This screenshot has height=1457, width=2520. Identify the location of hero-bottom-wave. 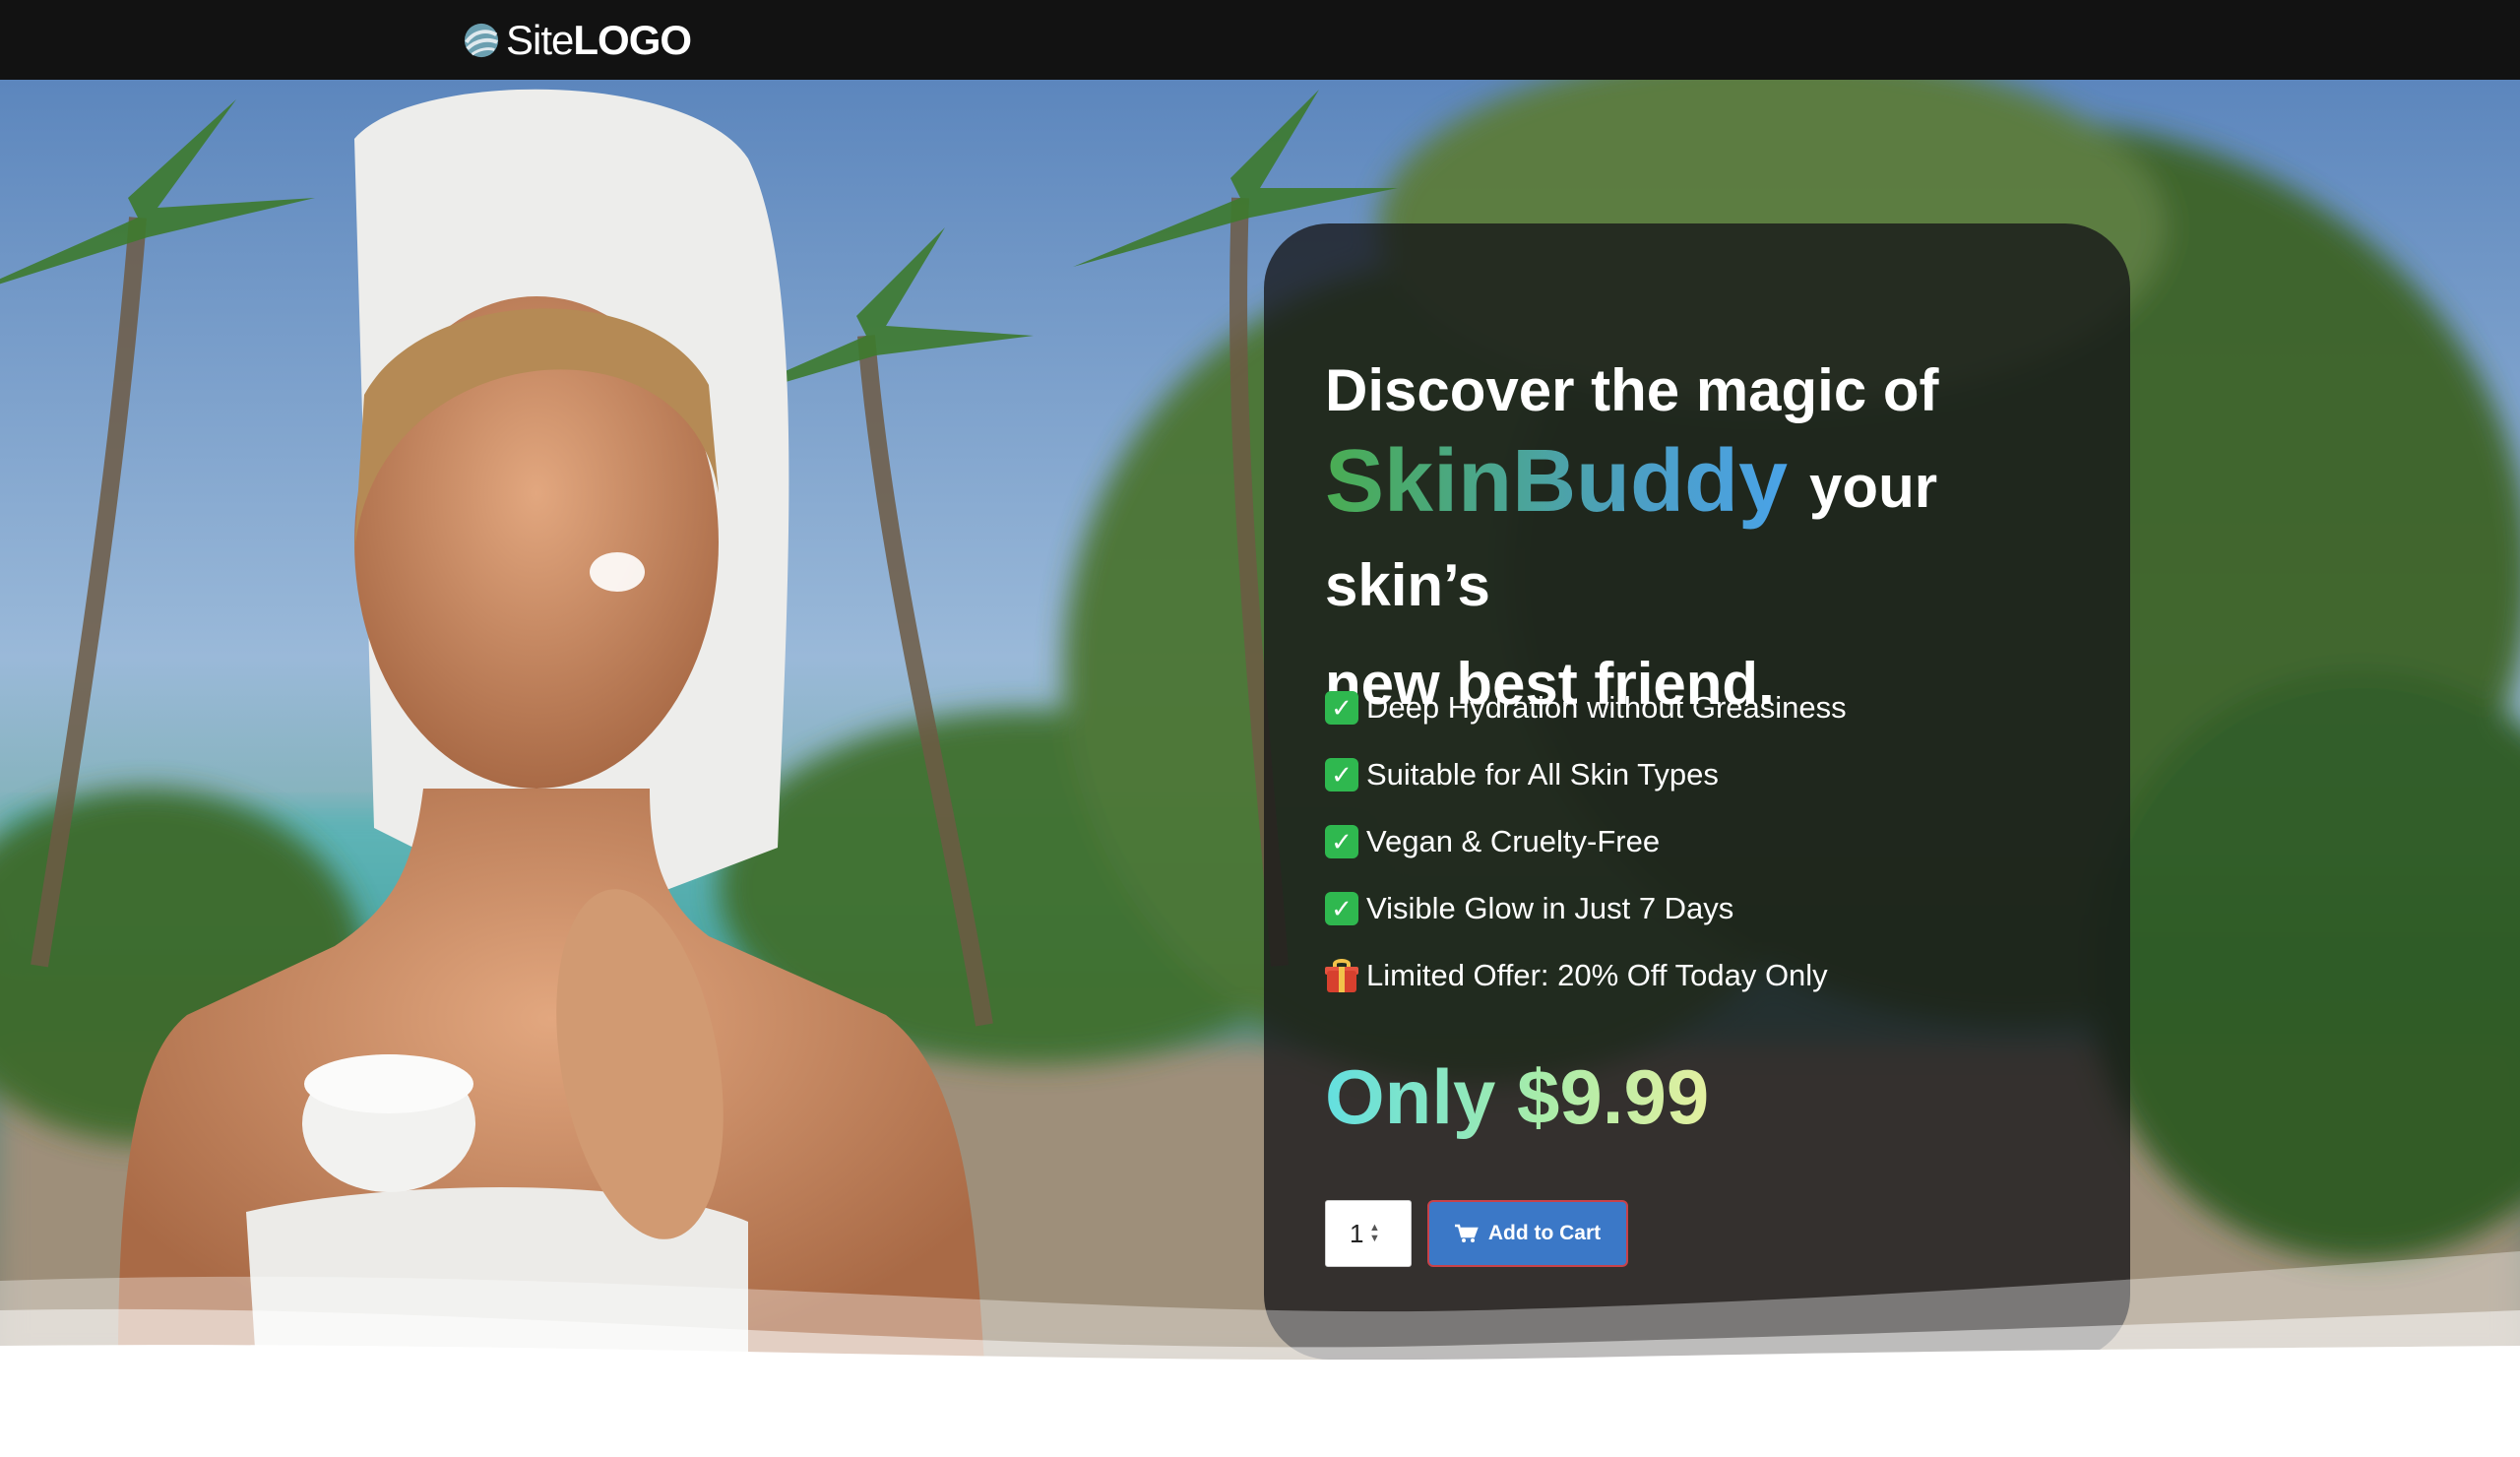
(1260, 1307).